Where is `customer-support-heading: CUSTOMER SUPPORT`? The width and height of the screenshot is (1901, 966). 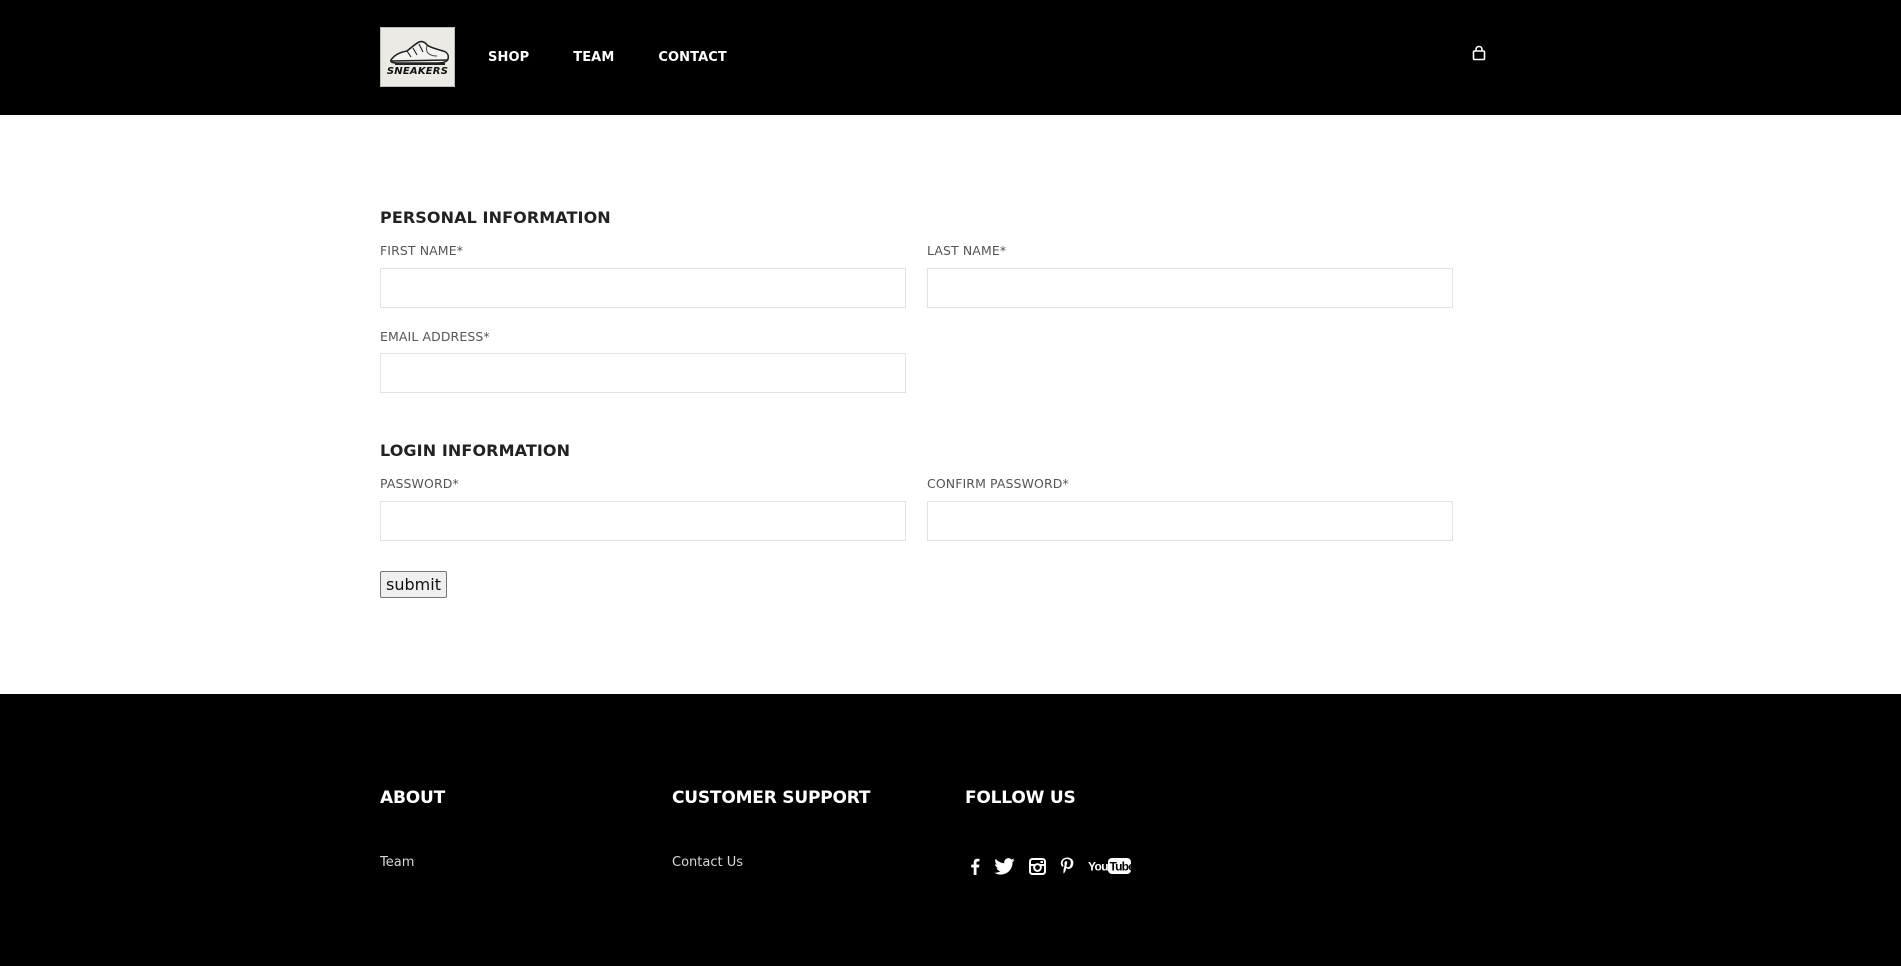 customer-support-heading: CUSTOMER SUPPORT is located at coordinates (771, 798).